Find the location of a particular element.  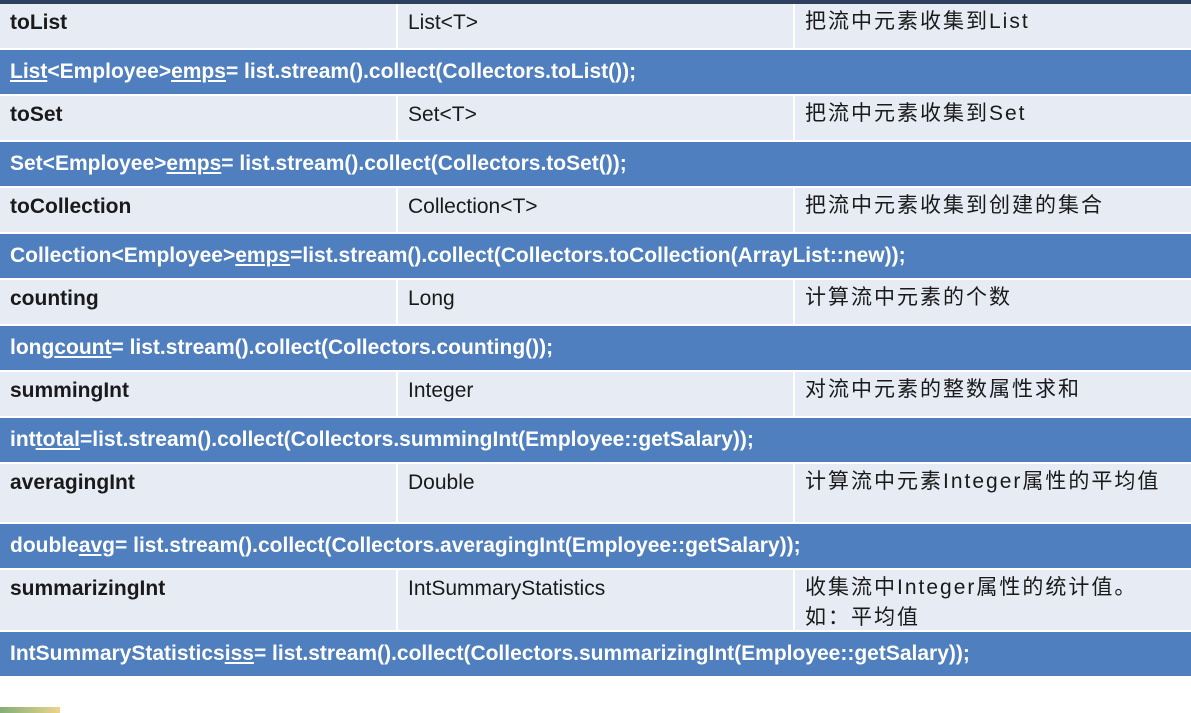

method-description: 计算流中元素的个数 is located at coordinates (908, 297).